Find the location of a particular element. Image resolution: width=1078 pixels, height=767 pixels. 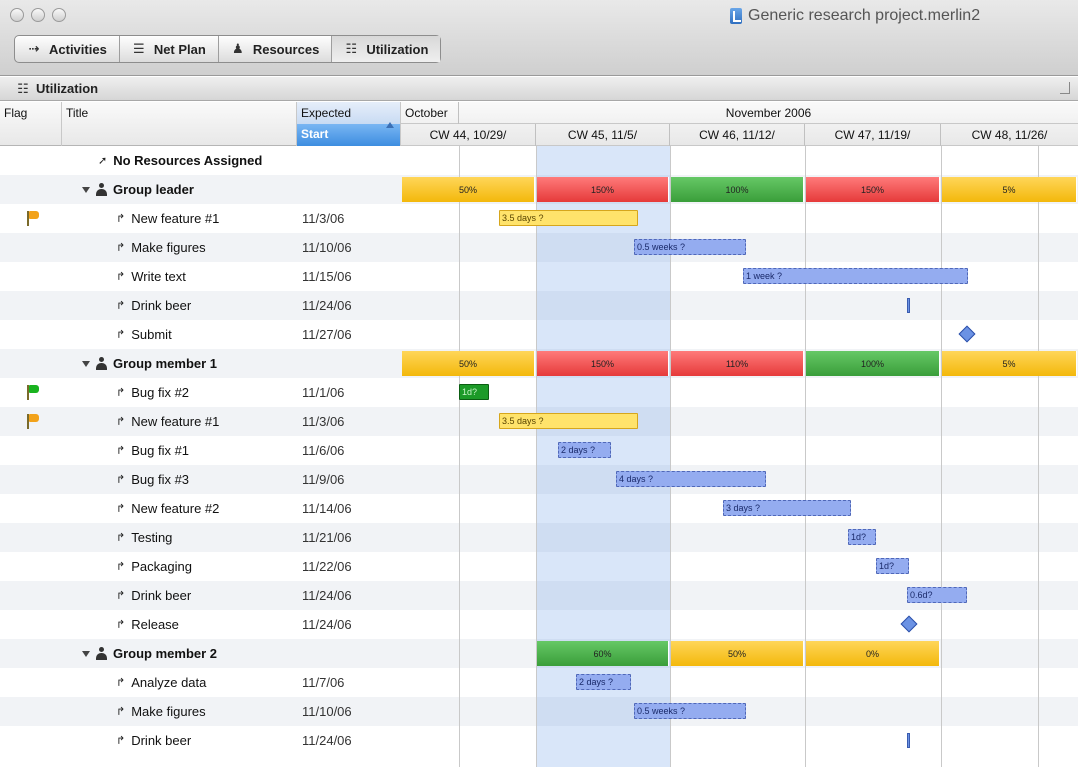

expected-start-value: 11/10/06 is located at coordinates (327, 711).